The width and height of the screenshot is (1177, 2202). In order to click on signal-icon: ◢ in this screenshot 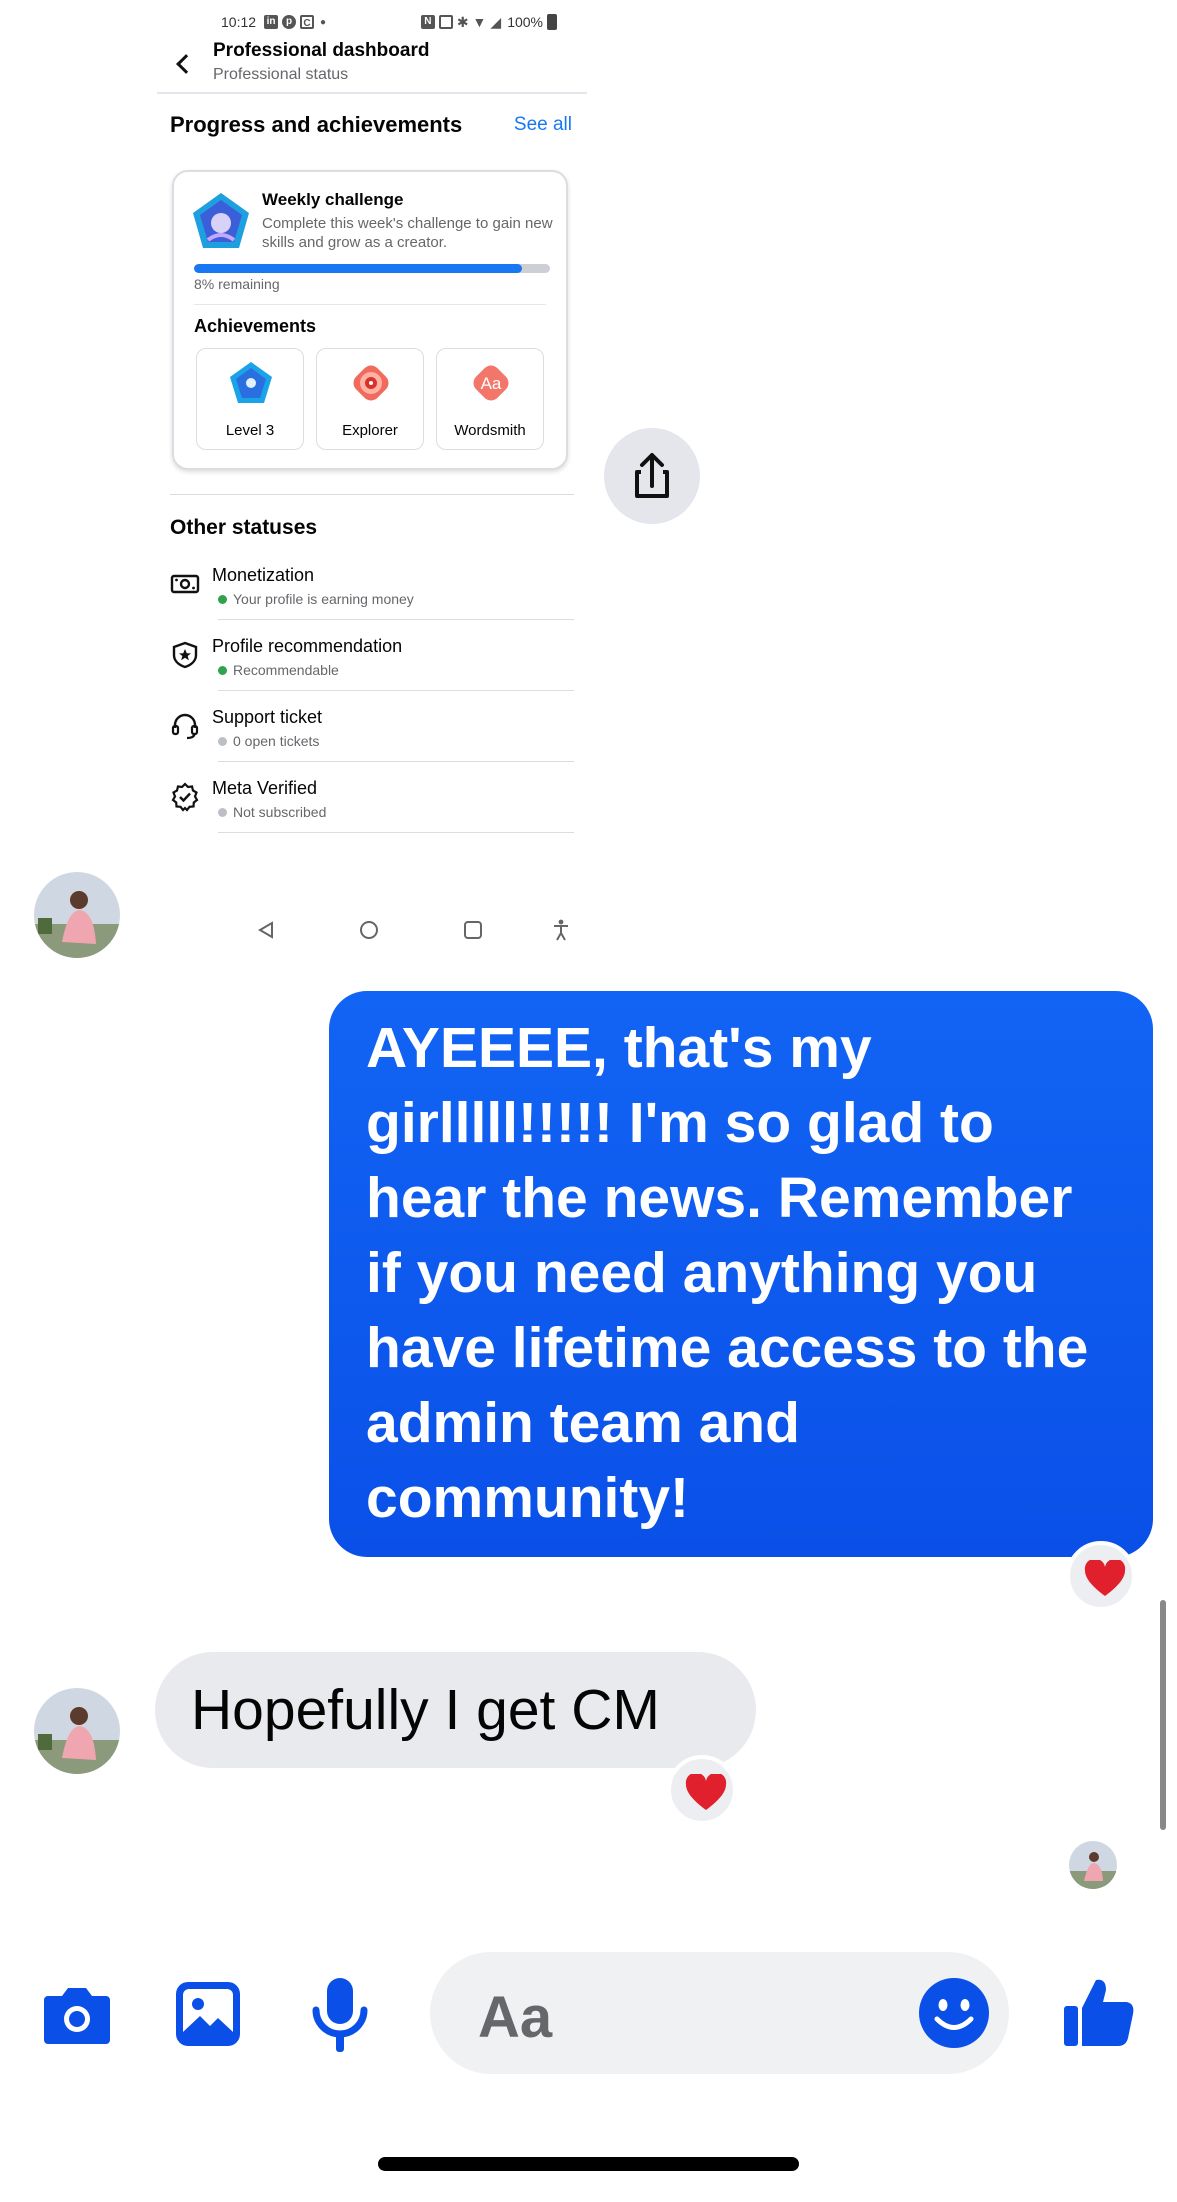, I will do `click(496, 21)`.